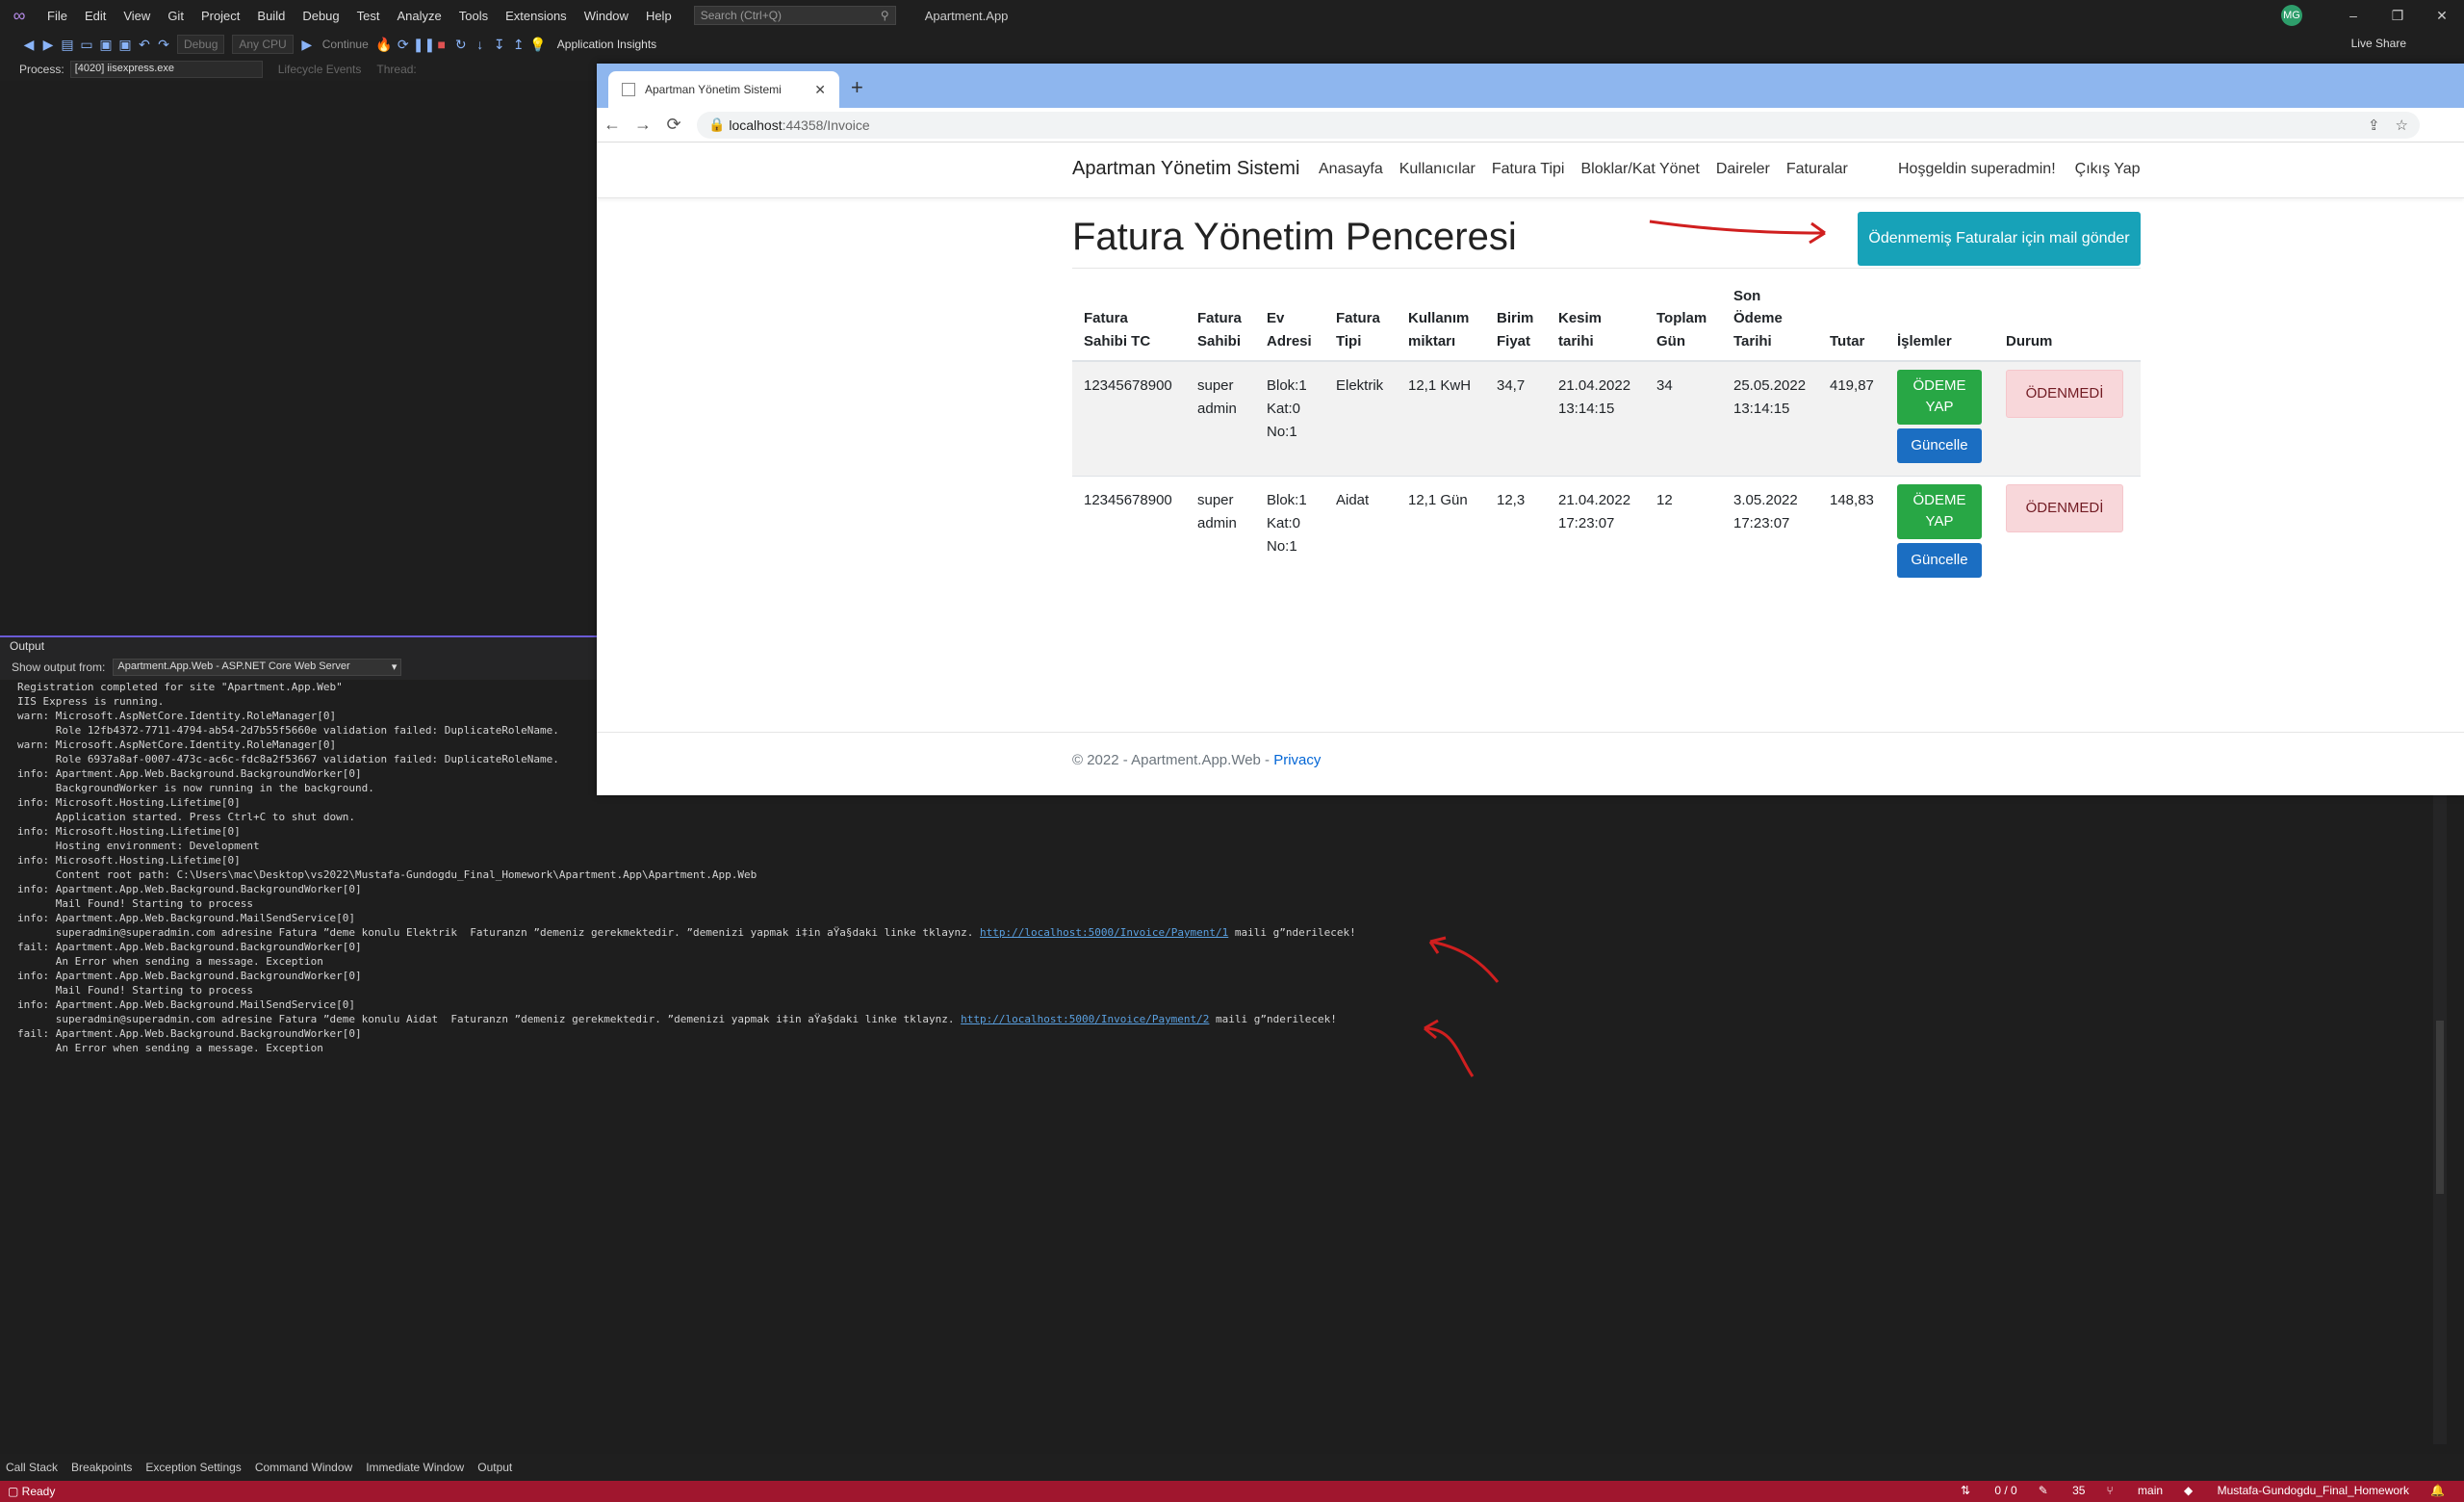 The image size is (2464, 1502). Describe the element at coordinates (820, 90) in the screenshot. I see `close-tab-icon: ✕` at that location.